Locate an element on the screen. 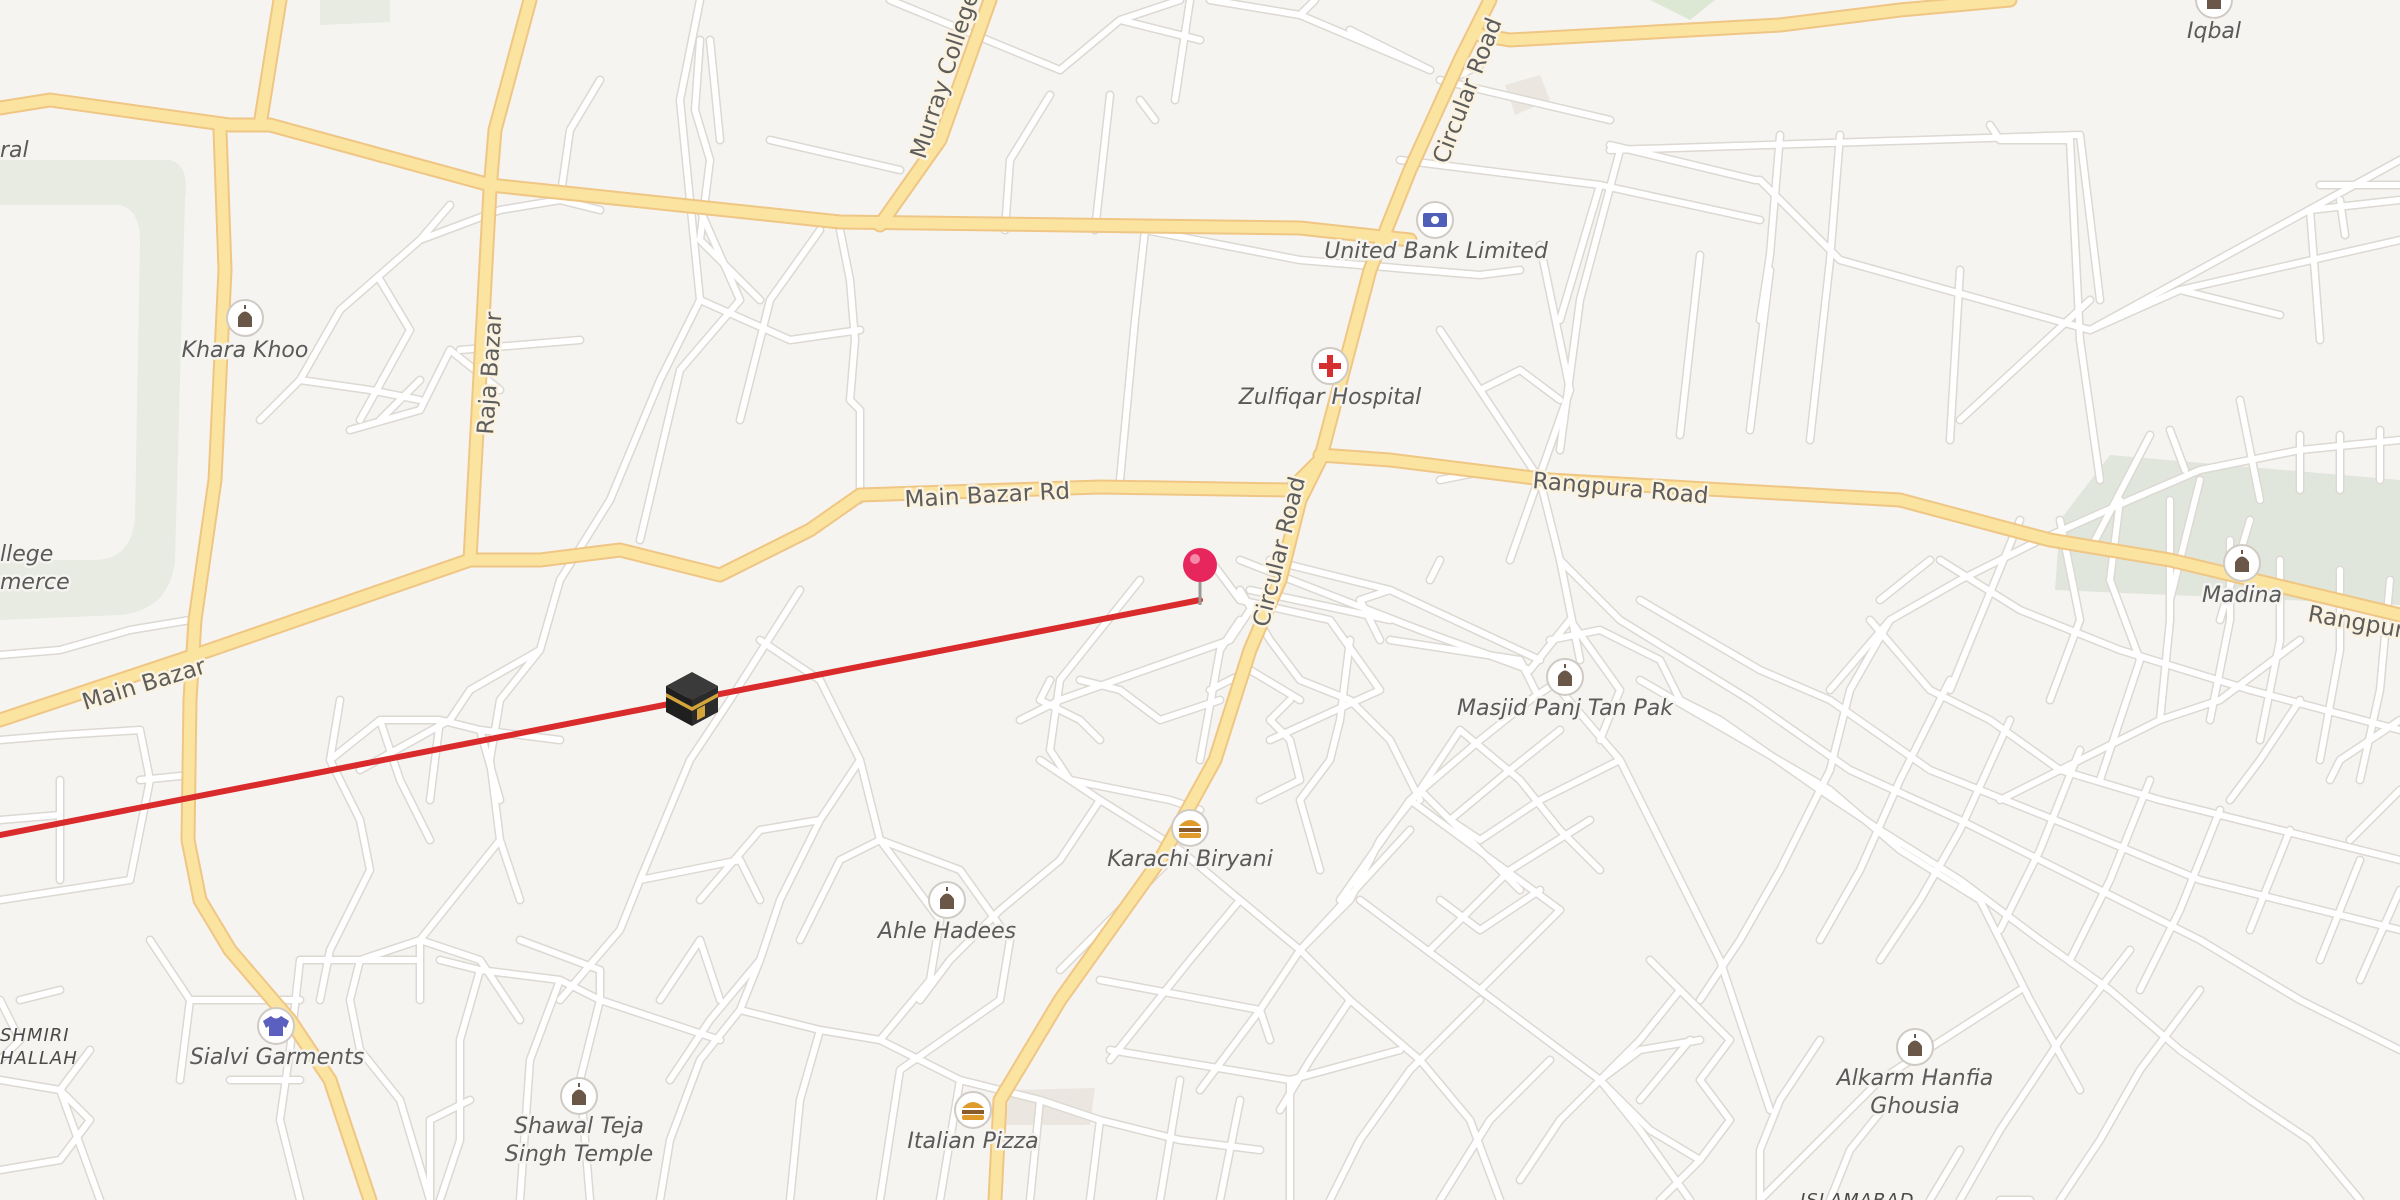  poi-label: United Bank Limited is located at coordinates (1436, 251).